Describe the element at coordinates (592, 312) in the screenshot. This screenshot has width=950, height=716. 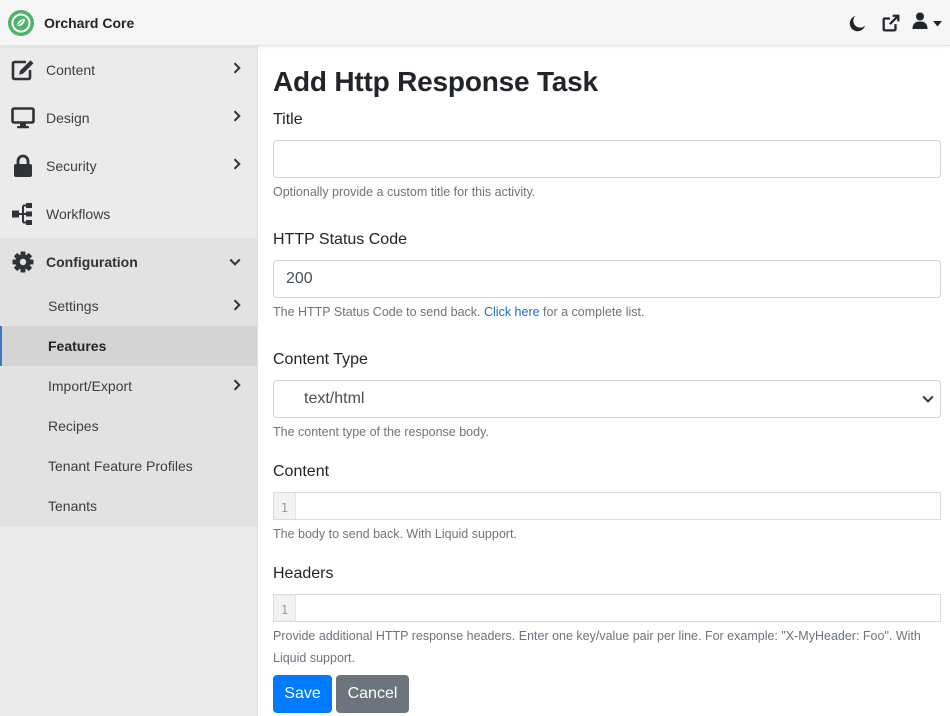
I see `status-code-help-text-end: for a complete list.` at that location.